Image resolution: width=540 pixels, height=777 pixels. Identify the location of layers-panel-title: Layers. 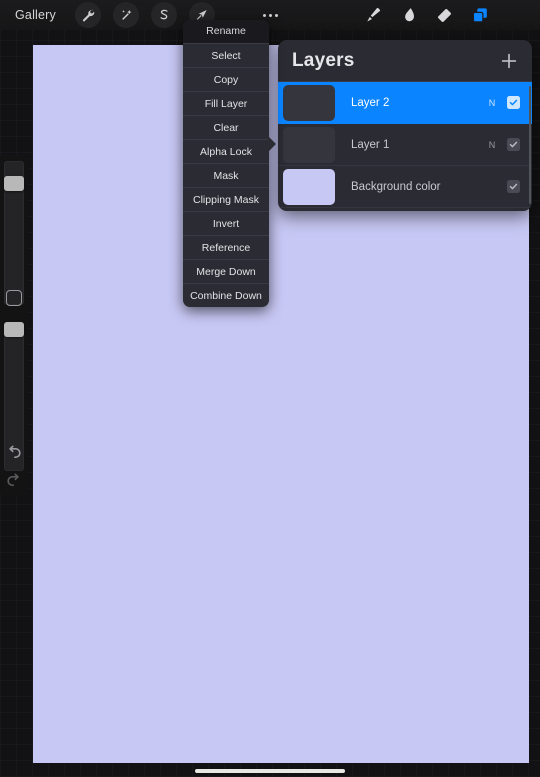
(323, 60).